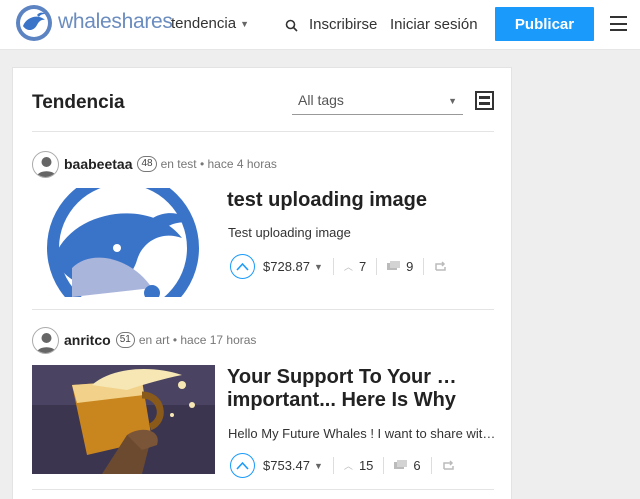 The image size is (640, 499). What do you see at coordinates (321, 100) in the screenshot?
I see `tag-filter-label: All tags` at bounding box center [321, 100].